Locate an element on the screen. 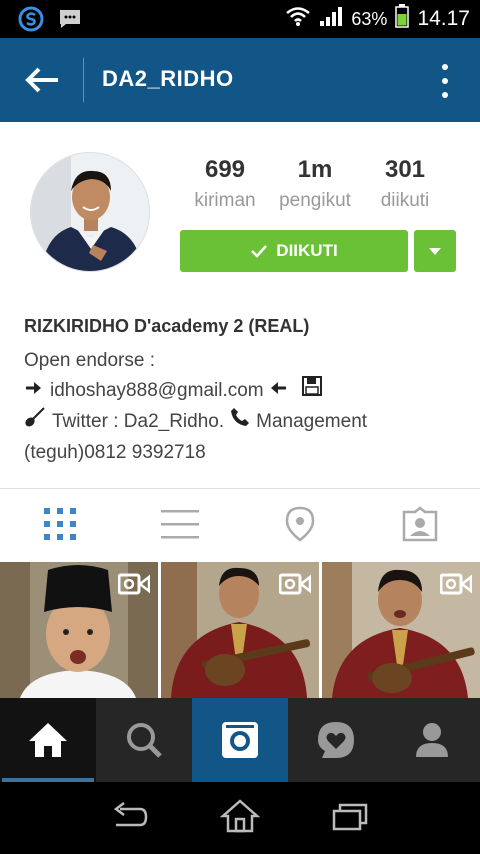  system-back-icon is located at coordinates (130, 813).